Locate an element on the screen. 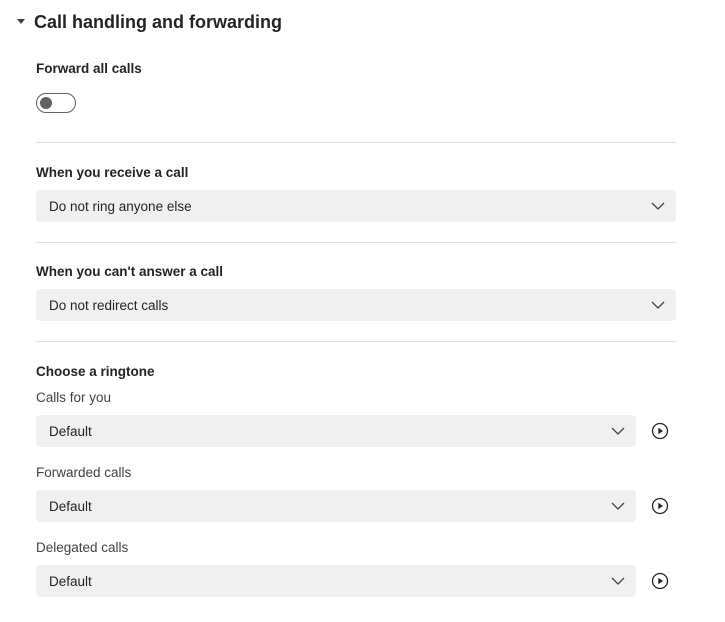 The image size is (725, 622). forward-all-toggle is located at coordinates (56, 103).